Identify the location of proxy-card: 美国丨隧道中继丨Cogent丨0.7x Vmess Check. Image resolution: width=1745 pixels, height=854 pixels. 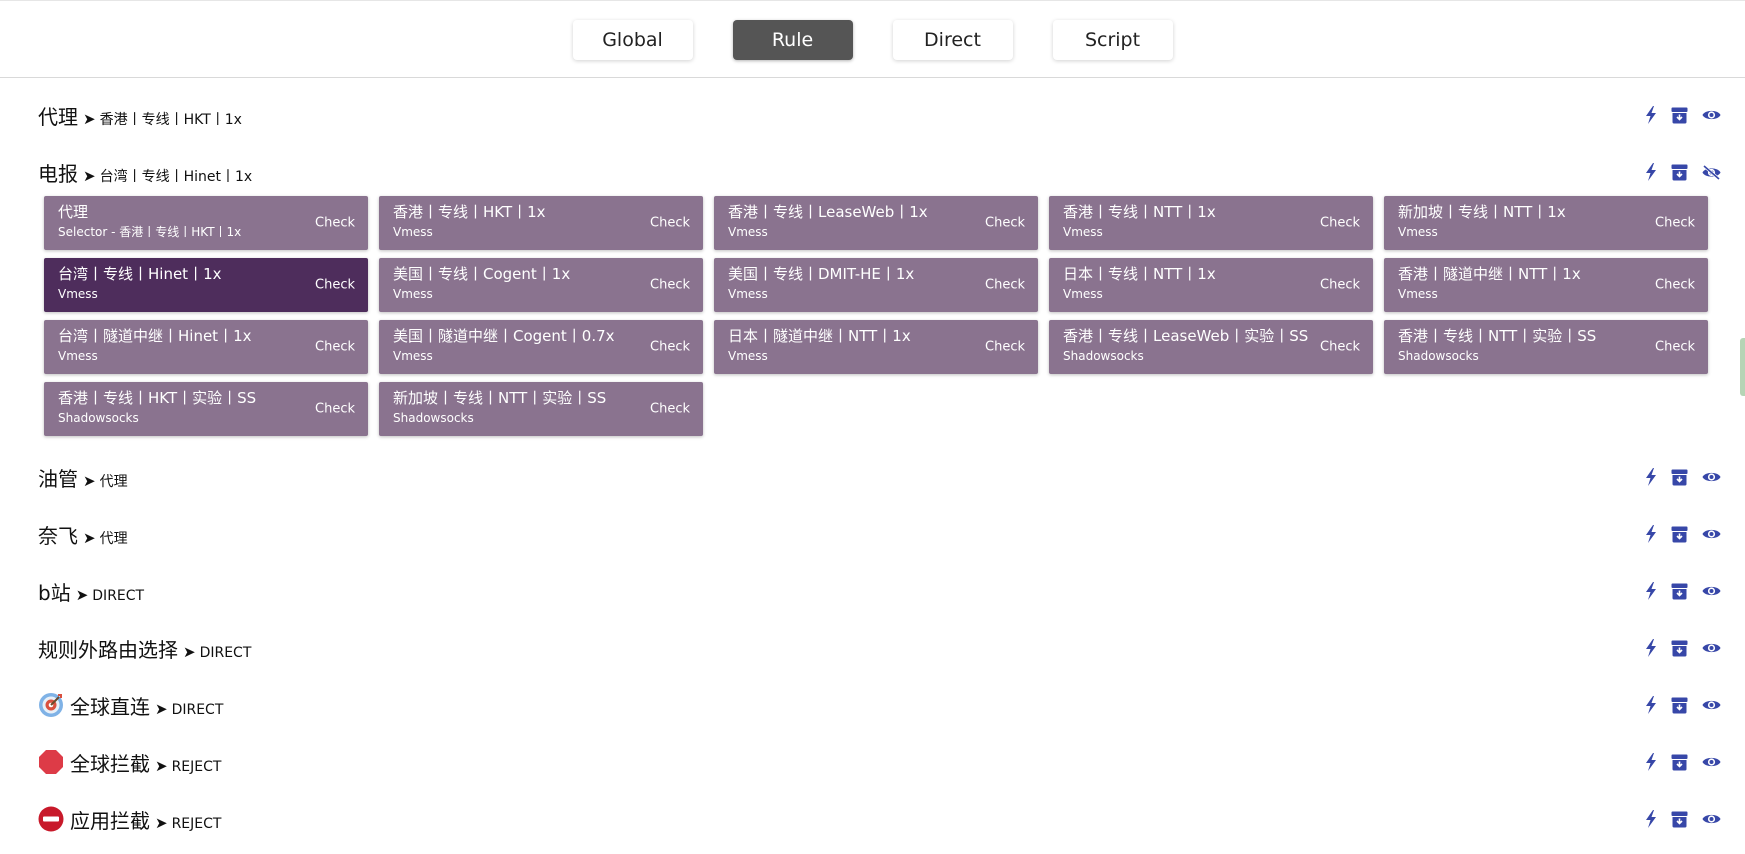
(541, 347).